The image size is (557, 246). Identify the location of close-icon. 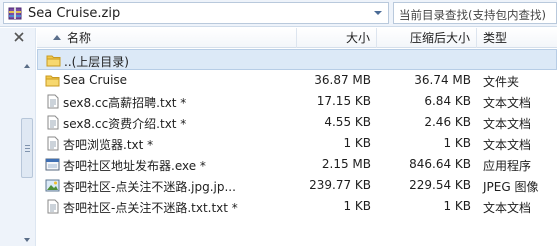
(19, 37).